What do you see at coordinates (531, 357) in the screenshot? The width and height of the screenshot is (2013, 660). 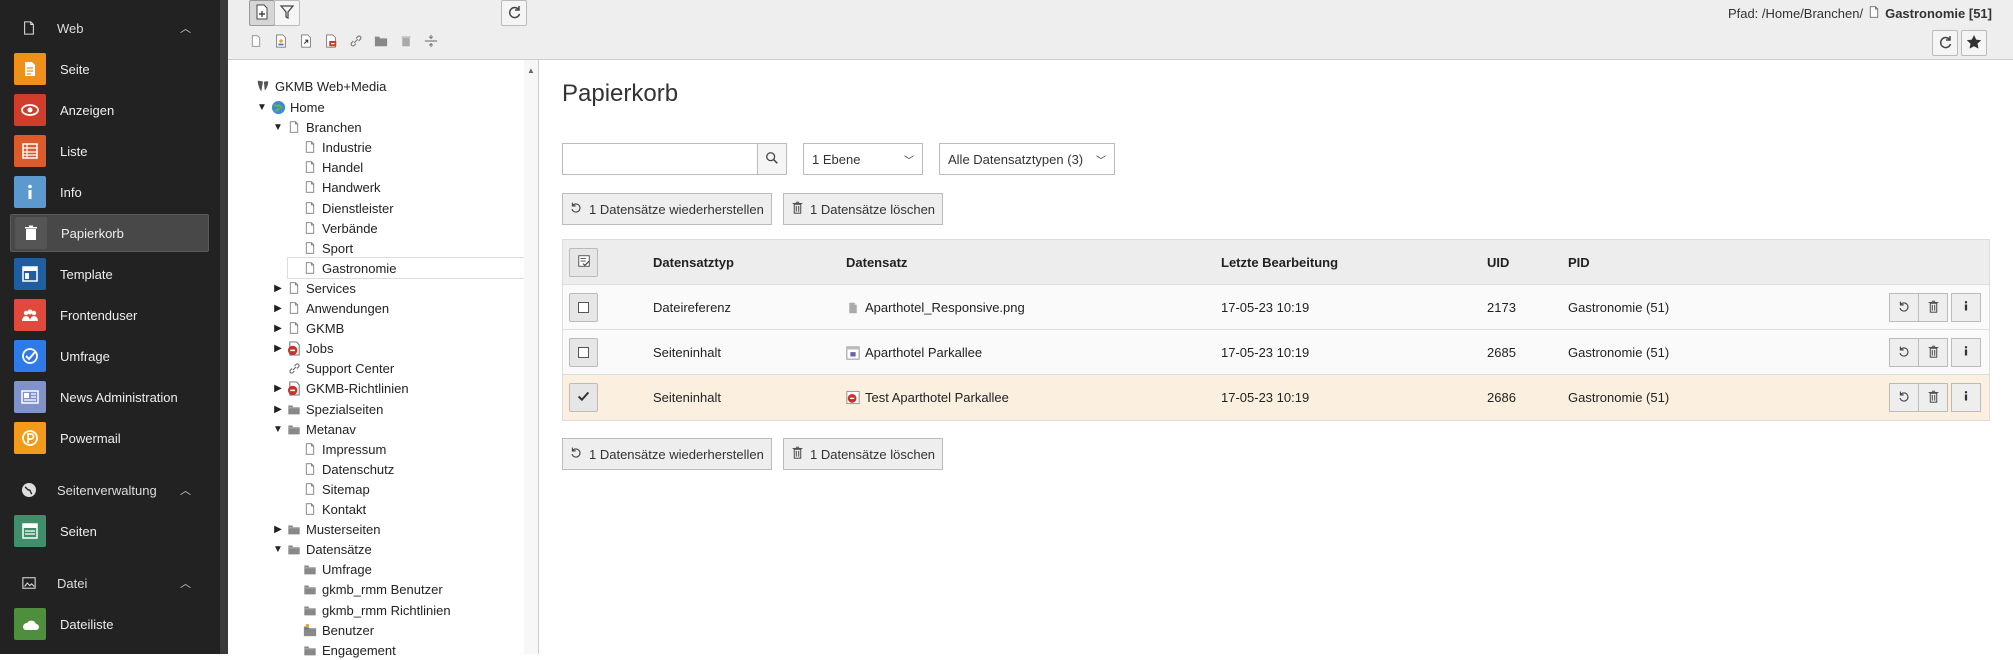 I see `tree-scrollbar: ▲` at bounding box center [531, 357].